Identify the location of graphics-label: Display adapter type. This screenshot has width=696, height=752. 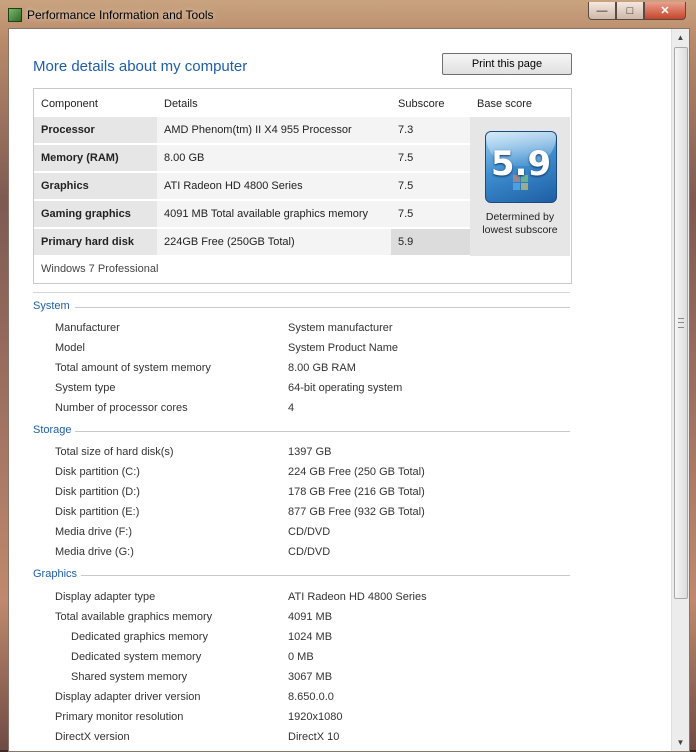
(105, 597).